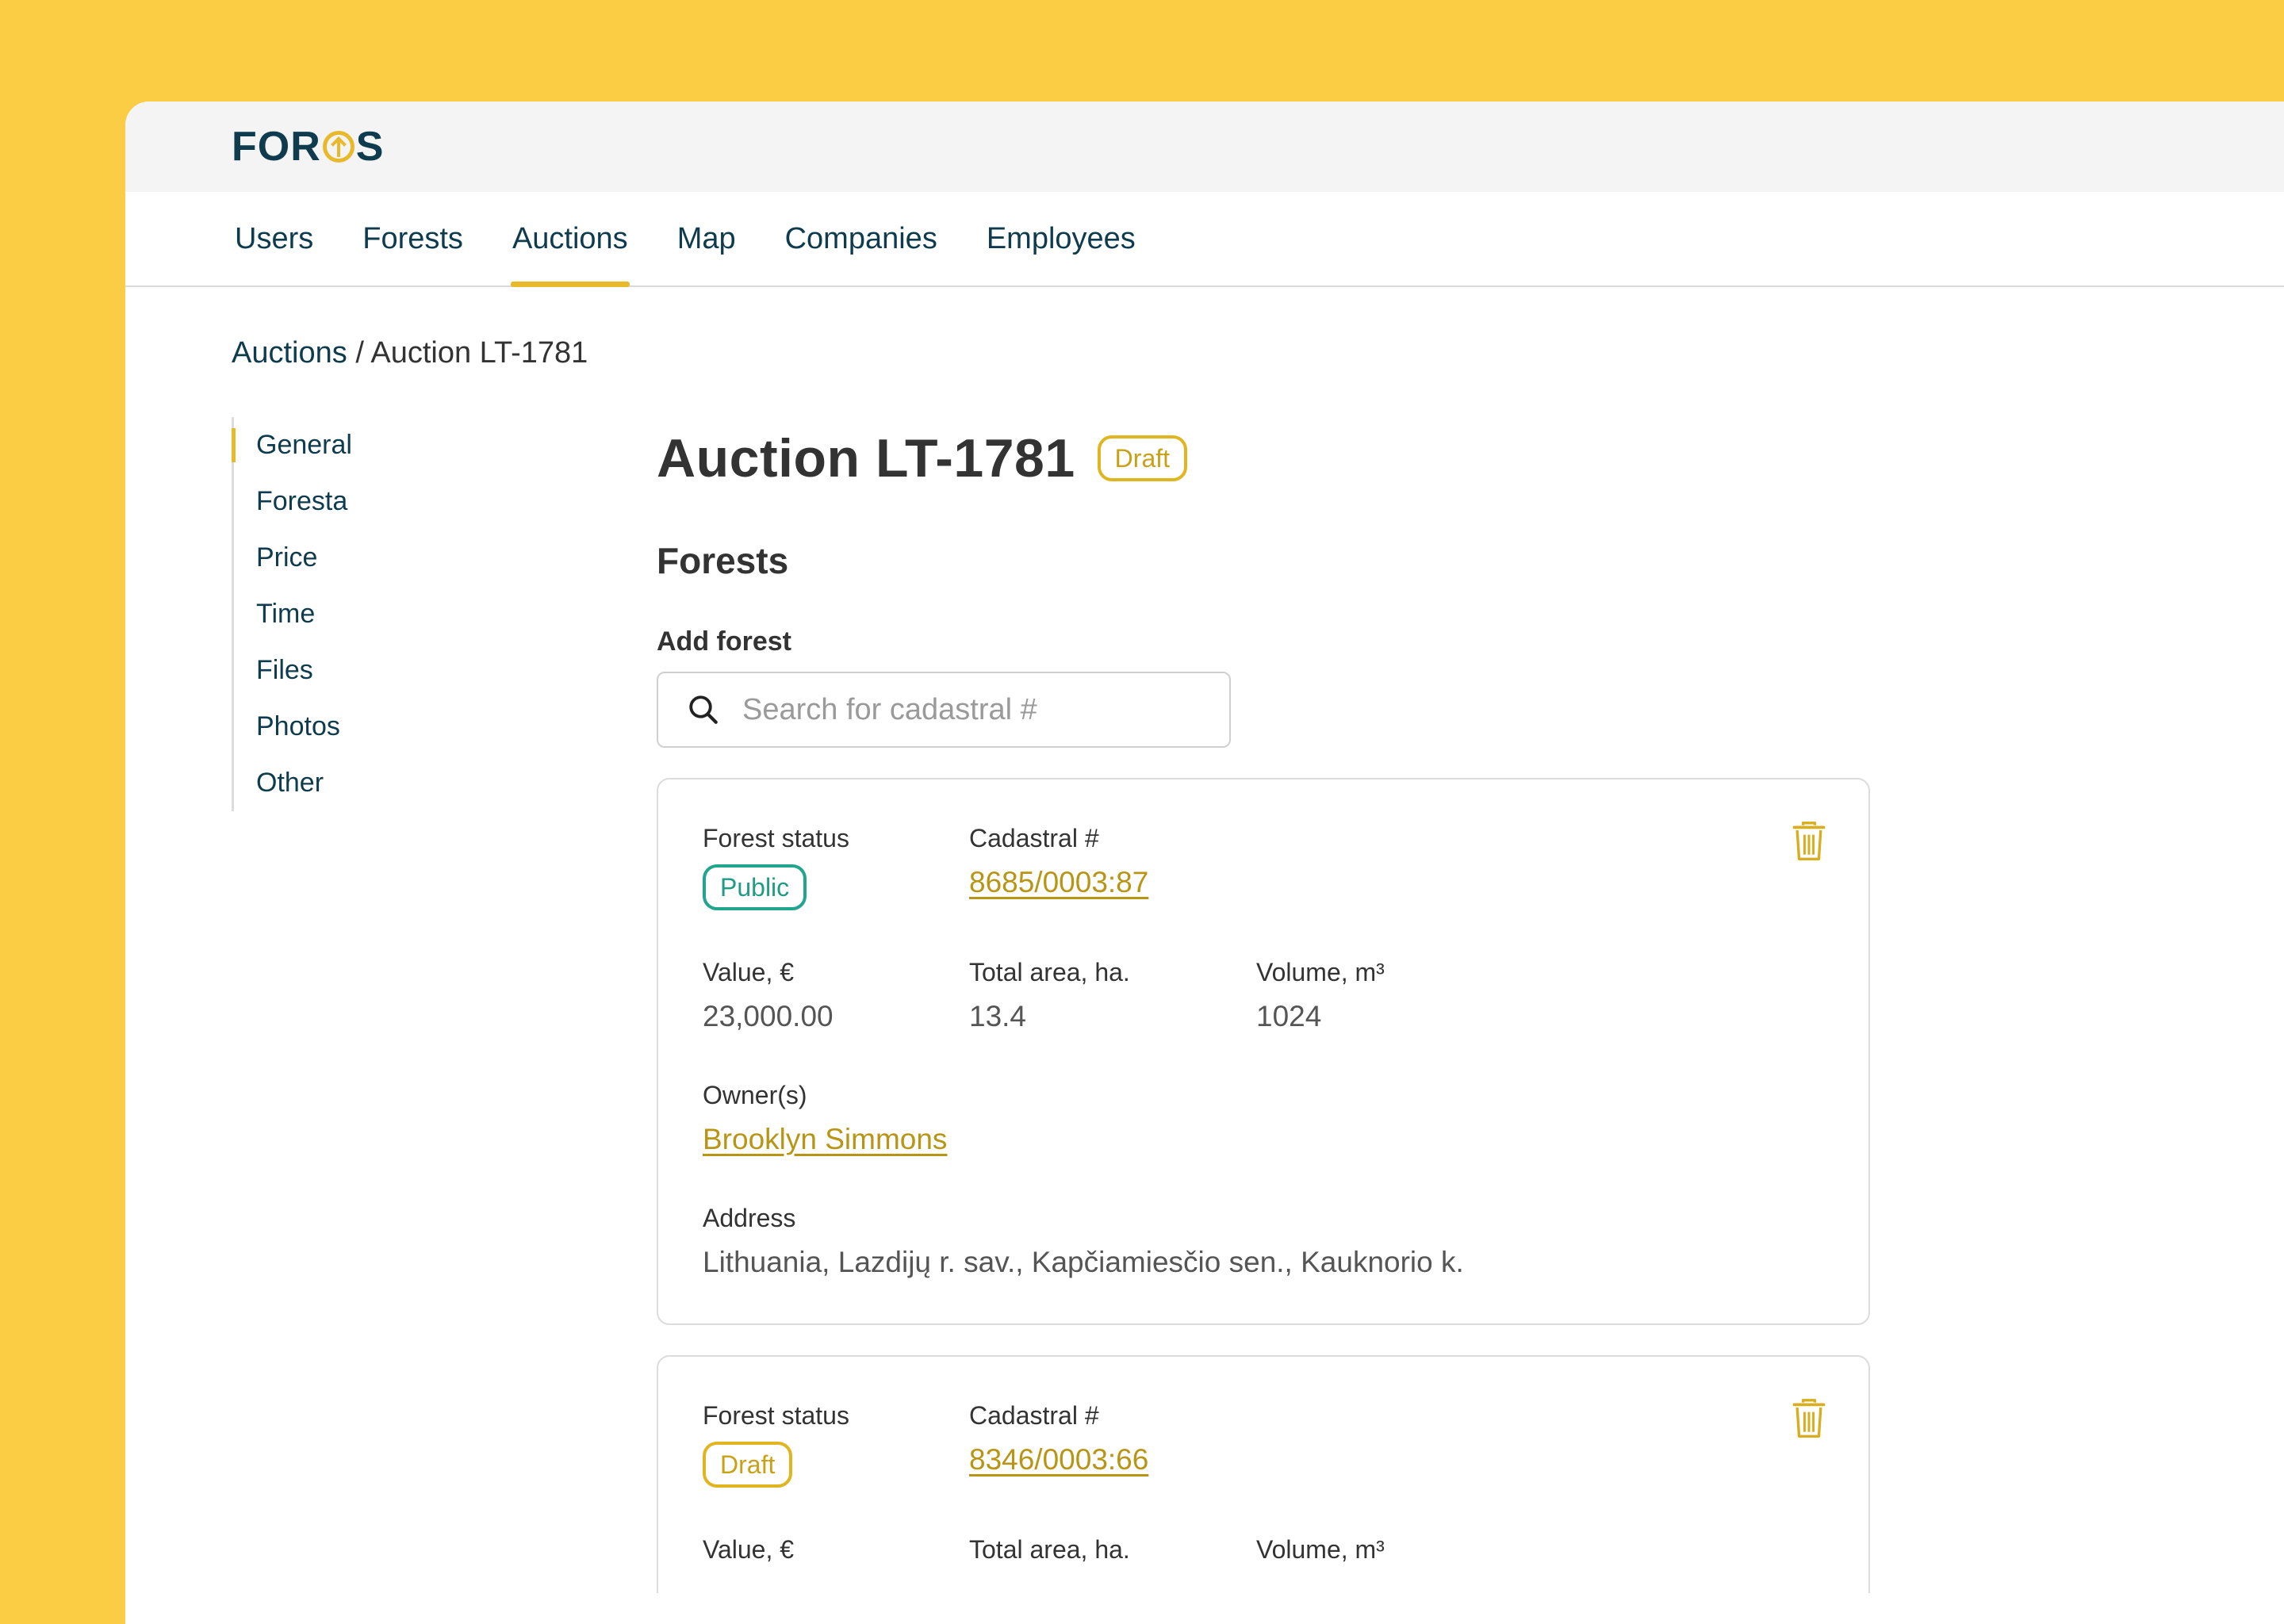  Describe the element at coordinates (825, 1118) in the screenshot. I see `field-owners: Owner(s) Brooklyn Simmons` at that location.